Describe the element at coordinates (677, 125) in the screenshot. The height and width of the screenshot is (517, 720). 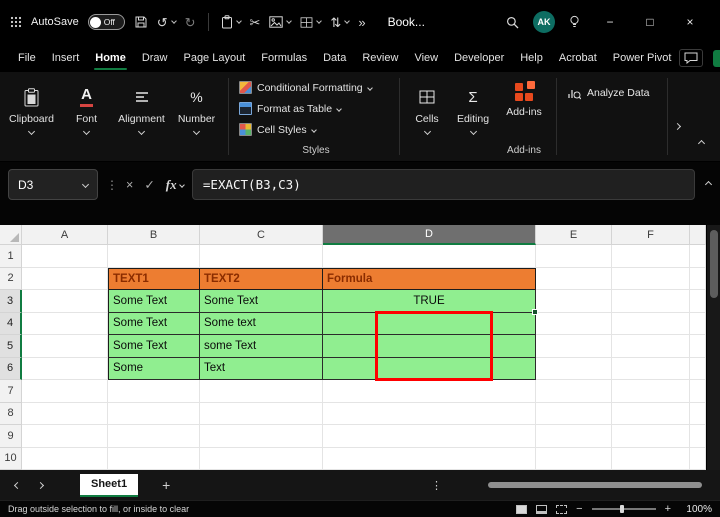
I see `ribbon-scroll-right-chevron` at that location.